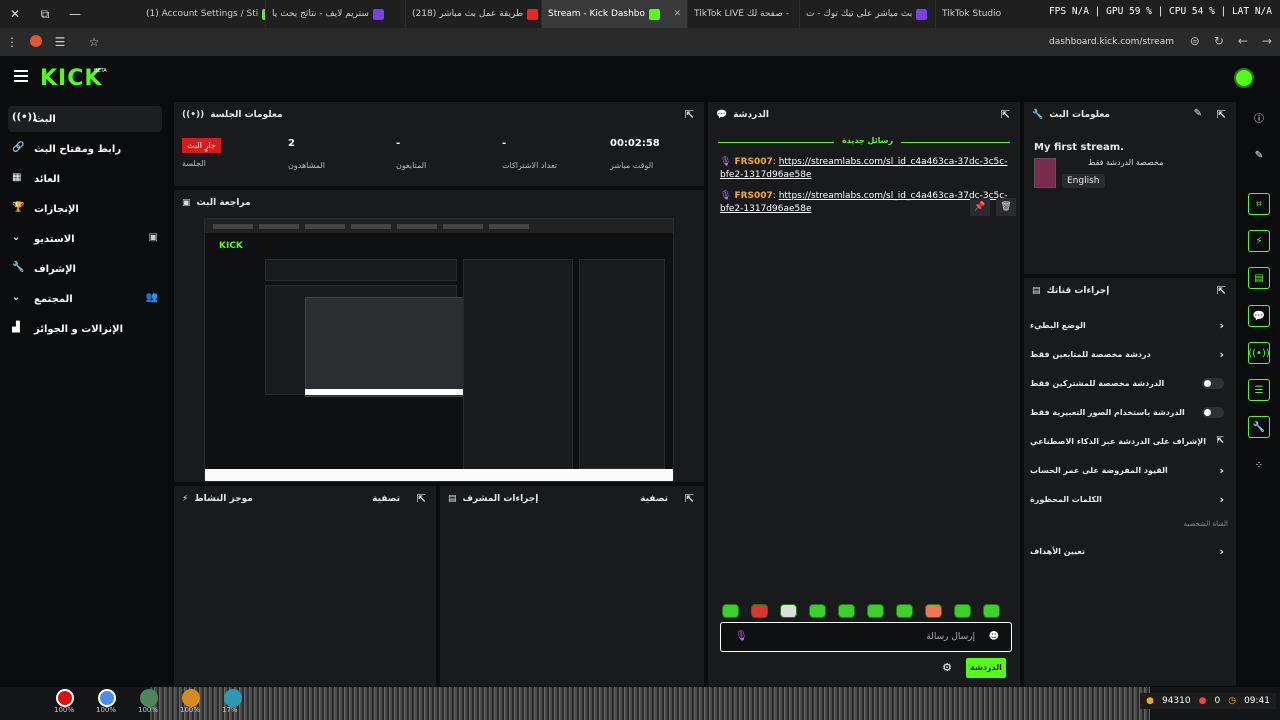 The height and width of the screenshot is (720, 1280). I want to click on section-label: القناة الشخصية, so click(1205, 524).